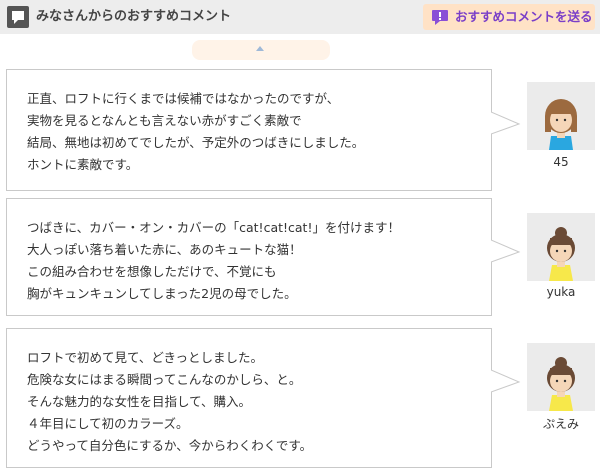  I want to click on comment-line: つばきに、カバー・オン・カバーの「cat!cat!cat!」を付けます！, so click(213, 227).